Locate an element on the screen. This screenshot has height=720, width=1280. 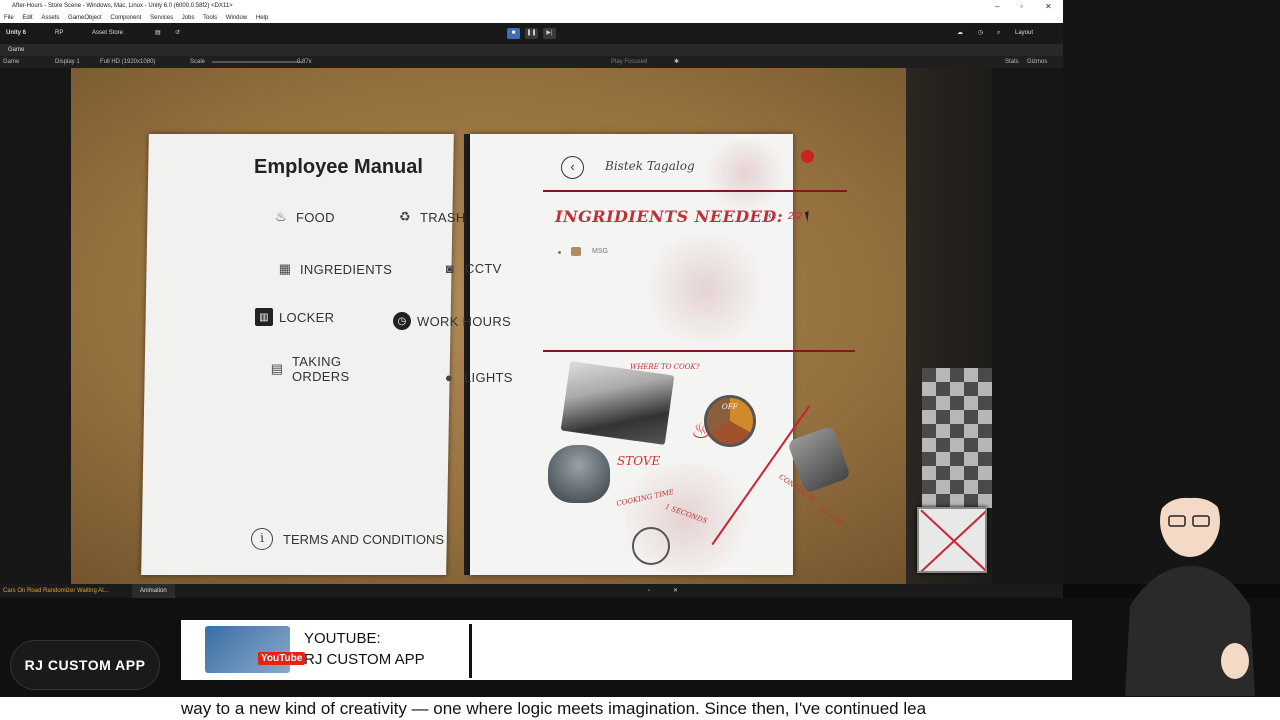
search-icon: ⌕ is located at coordinates (998, 33).